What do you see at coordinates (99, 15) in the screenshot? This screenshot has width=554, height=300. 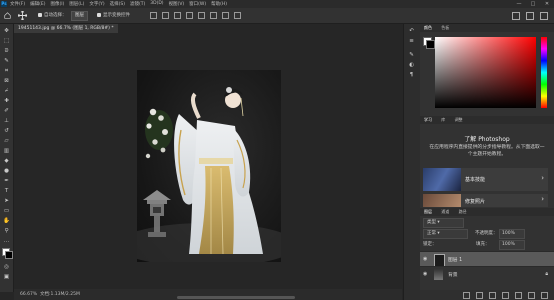 I see `transform-controls-checkbox` at bounding box center [99, 15].